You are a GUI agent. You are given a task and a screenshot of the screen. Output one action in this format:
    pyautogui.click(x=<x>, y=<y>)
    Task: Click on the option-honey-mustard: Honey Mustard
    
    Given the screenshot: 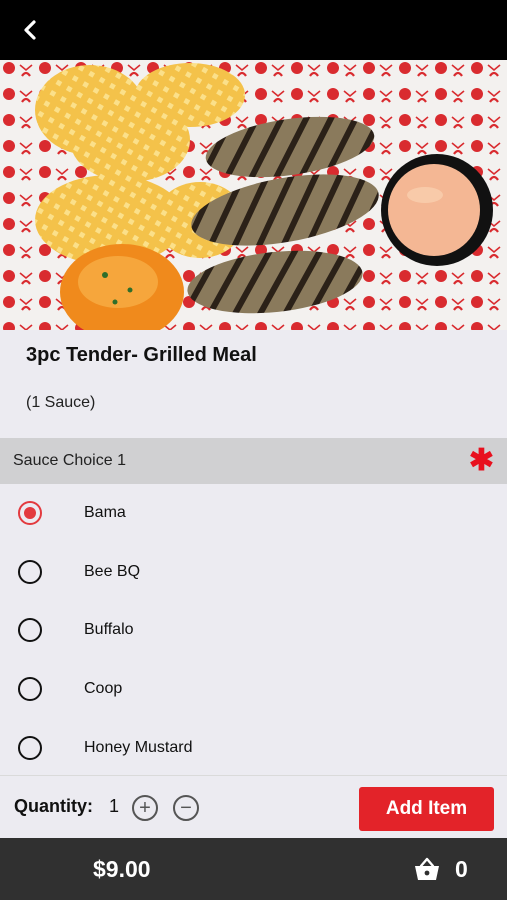 What is the action you would take?
    pyautogui.click(x=253, y=748)
    